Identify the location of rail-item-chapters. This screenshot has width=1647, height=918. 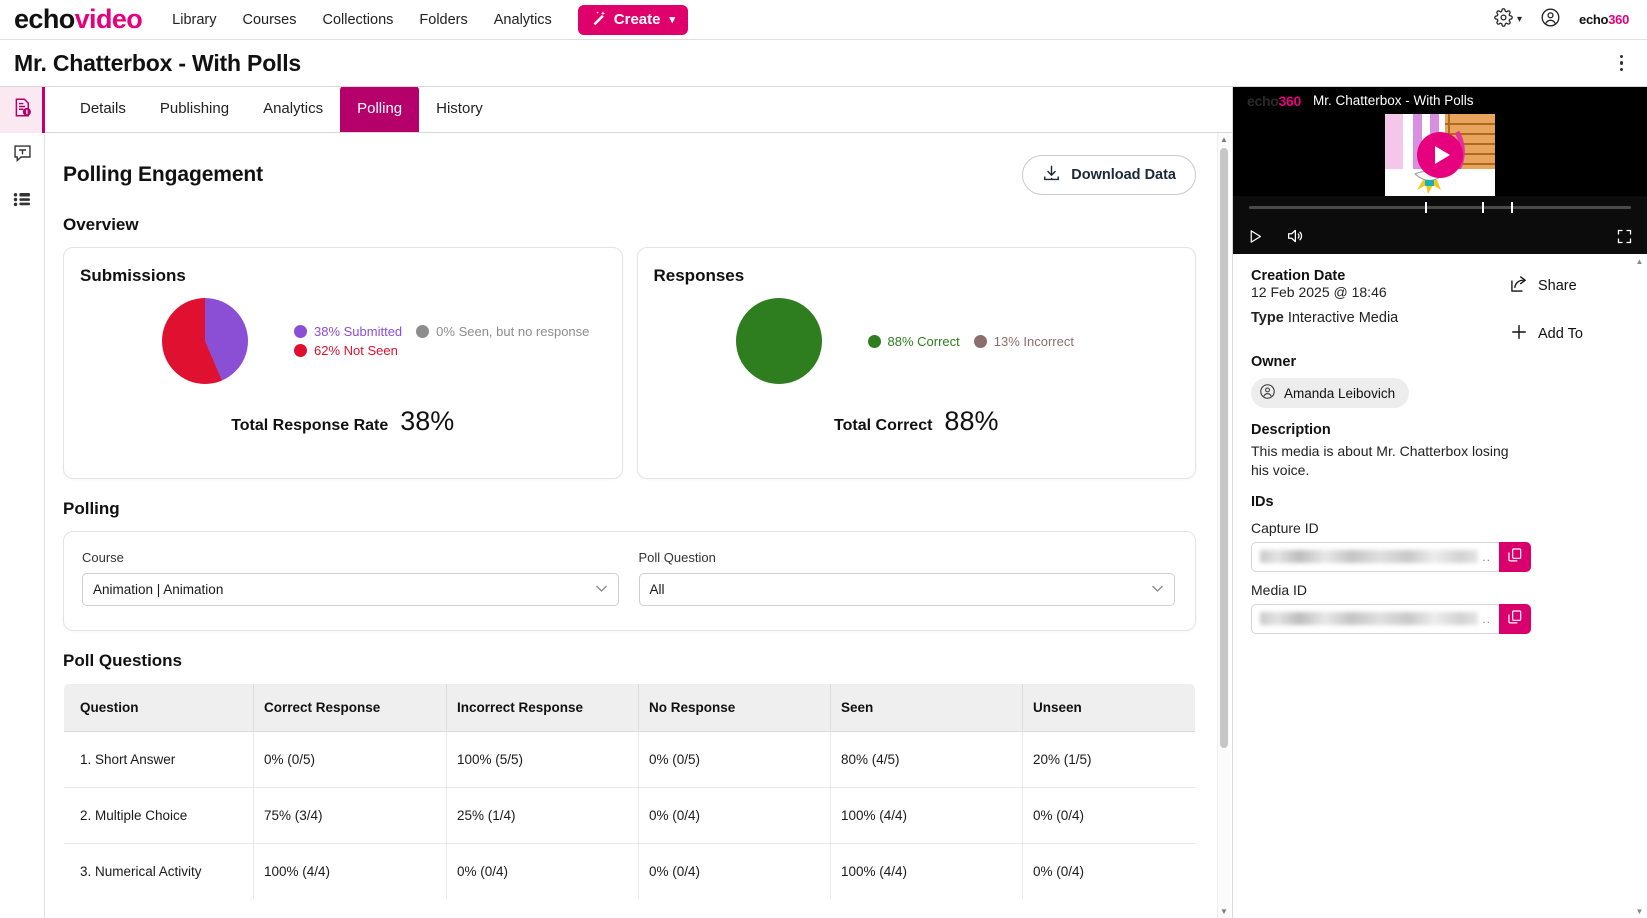
(22, 202).